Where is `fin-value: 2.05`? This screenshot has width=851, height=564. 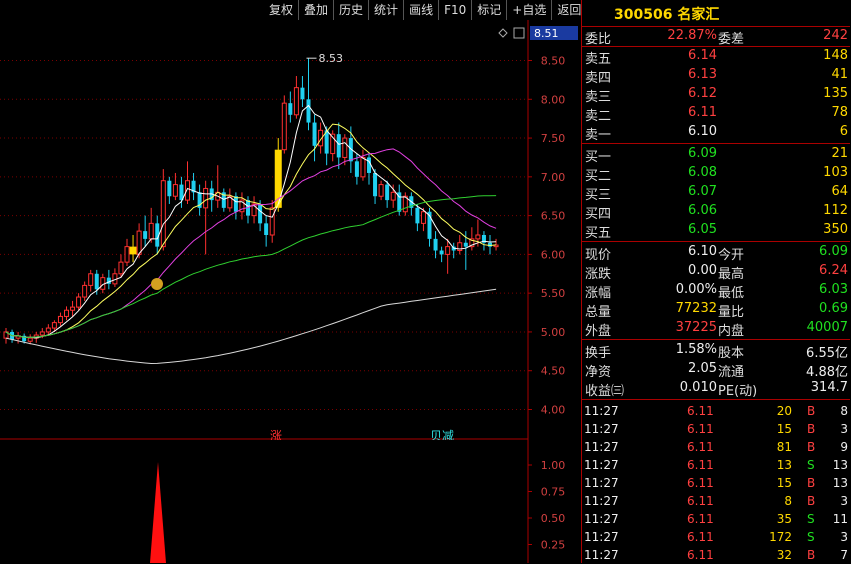 fin-value: 2.05 is located at coordinates (702, 368).